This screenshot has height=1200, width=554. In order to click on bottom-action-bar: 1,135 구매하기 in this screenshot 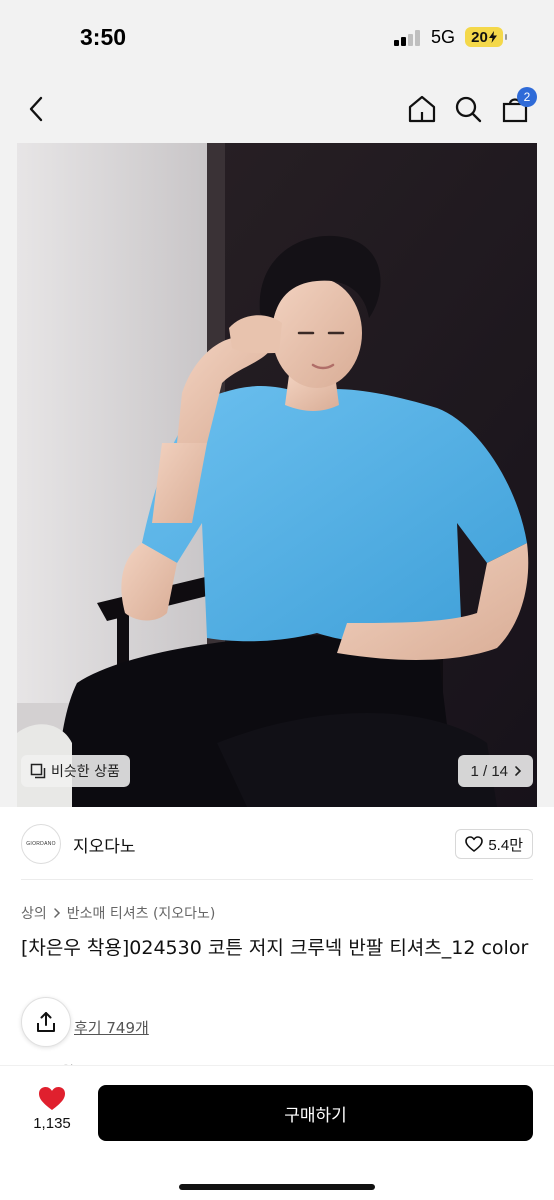, I will do `click(277, 1132)`.